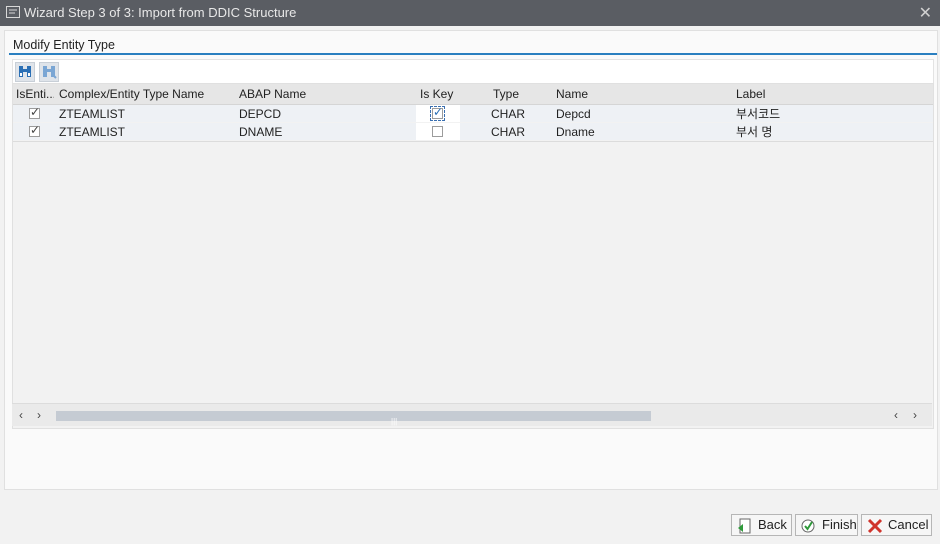 Image resolution: width=940 pixels, height=544 pixels. I want to click on back-button: Back, so click(761, 525).